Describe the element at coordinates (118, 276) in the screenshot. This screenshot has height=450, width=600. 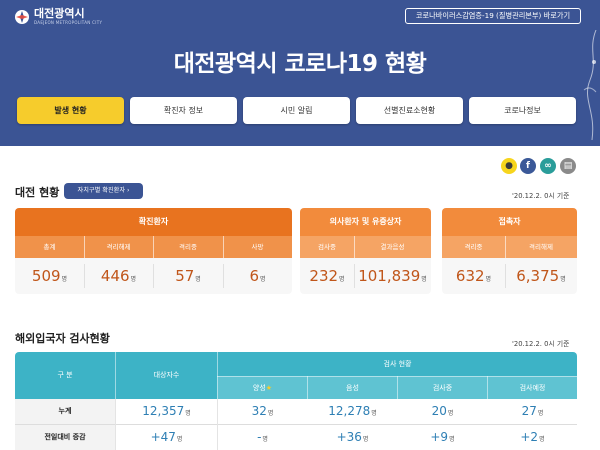
I see `confirmed-released-value: 446명` at that location.